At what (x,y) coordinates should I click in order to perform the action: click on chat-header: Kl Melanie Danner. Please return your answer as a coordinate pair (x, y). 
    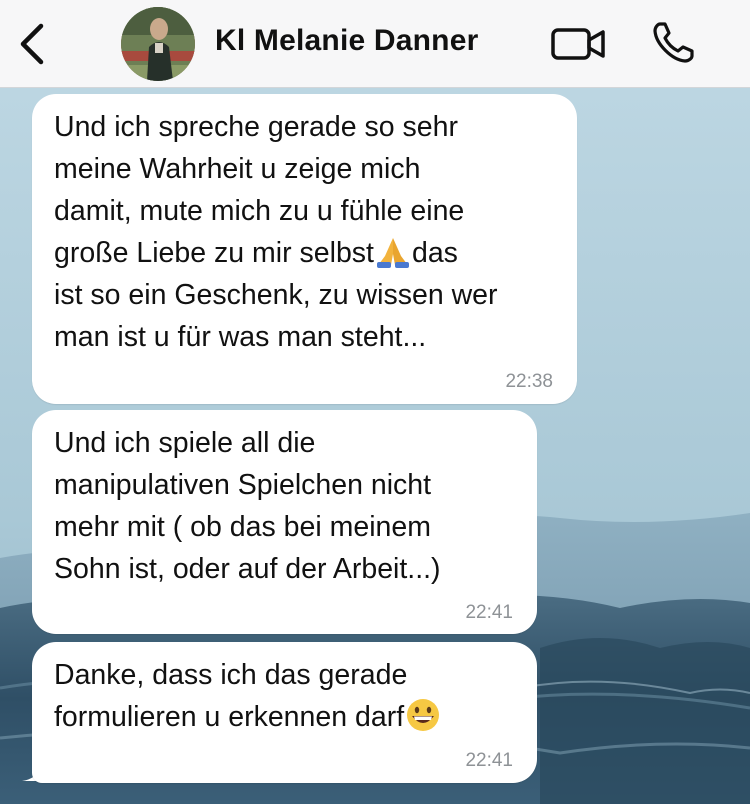
    Looking at the image, I should click on (375, 44).